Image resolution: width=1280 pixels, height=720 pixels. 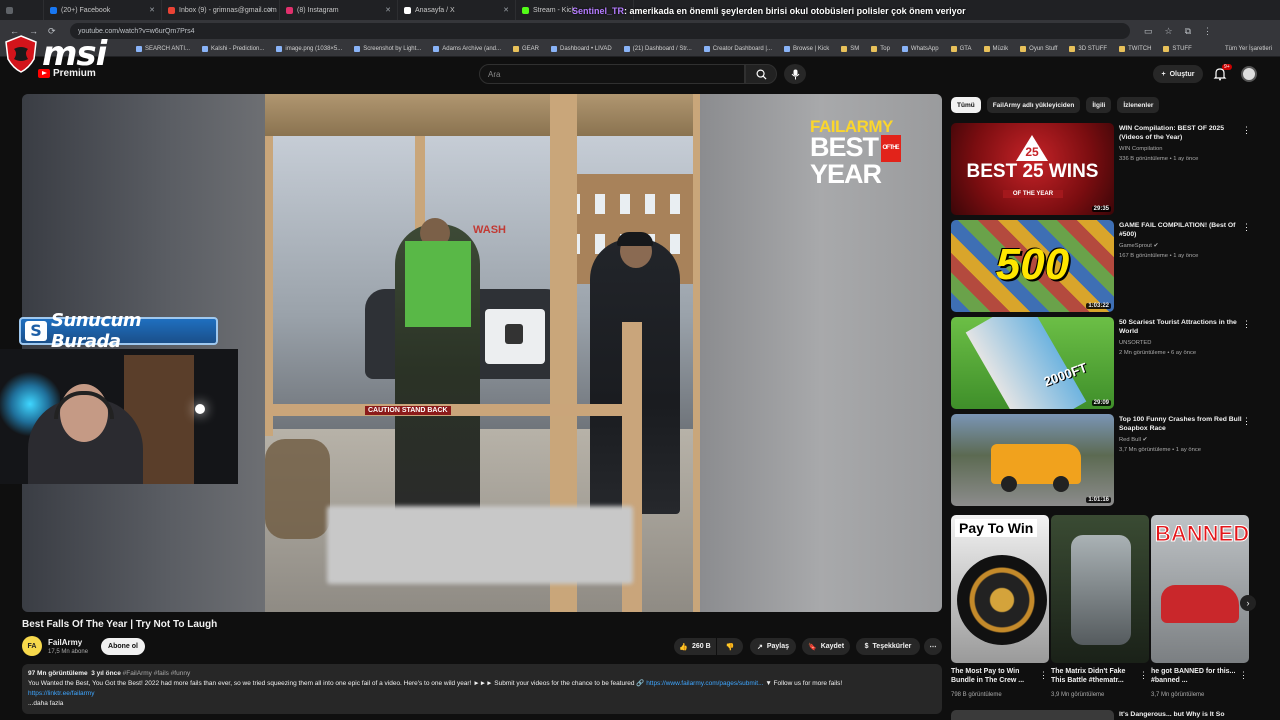 I want to click on rec-title: GAME FAIL COMPILATION! (Best Of #500), so click(x=1183, y=230).